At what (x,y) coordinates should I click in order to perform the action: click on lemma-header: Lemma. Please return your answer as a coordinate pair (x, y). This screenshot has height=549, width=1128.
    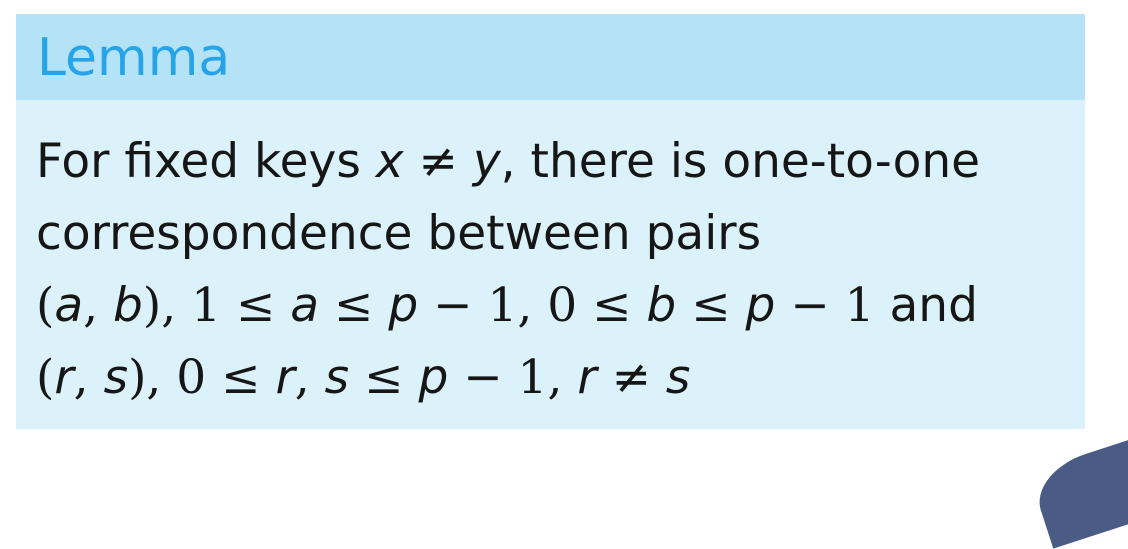
    Looking at the image, I should click on (550, 57).